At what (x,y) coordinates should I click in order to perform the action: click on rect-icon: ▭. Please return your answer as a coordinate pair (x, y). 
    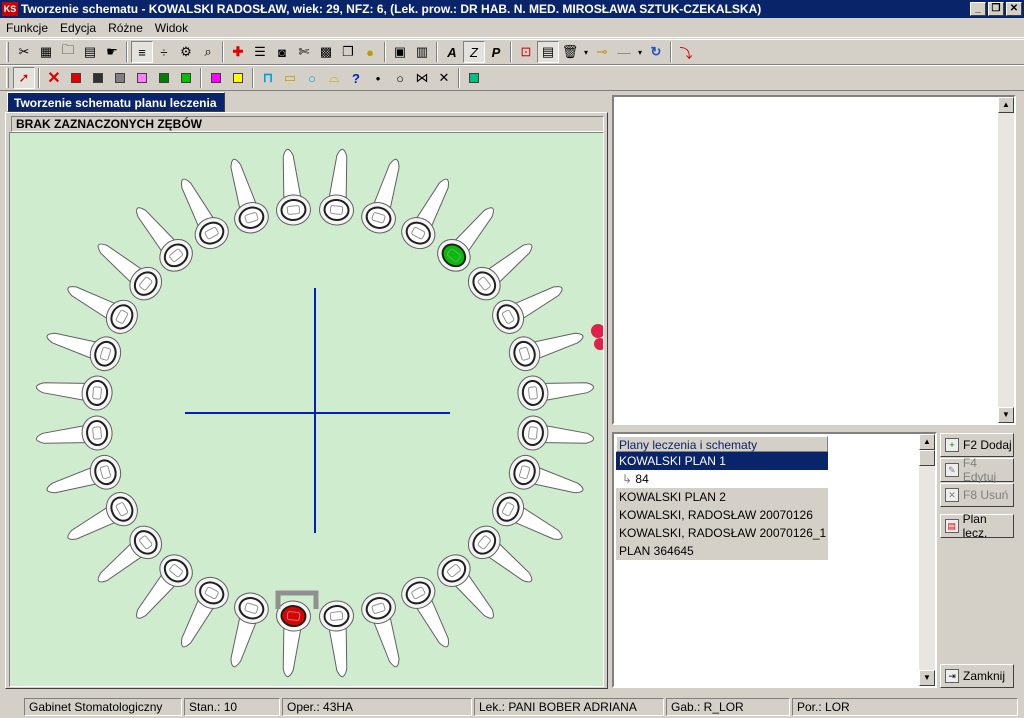
    Looking at the image, I should click on (290, 78).